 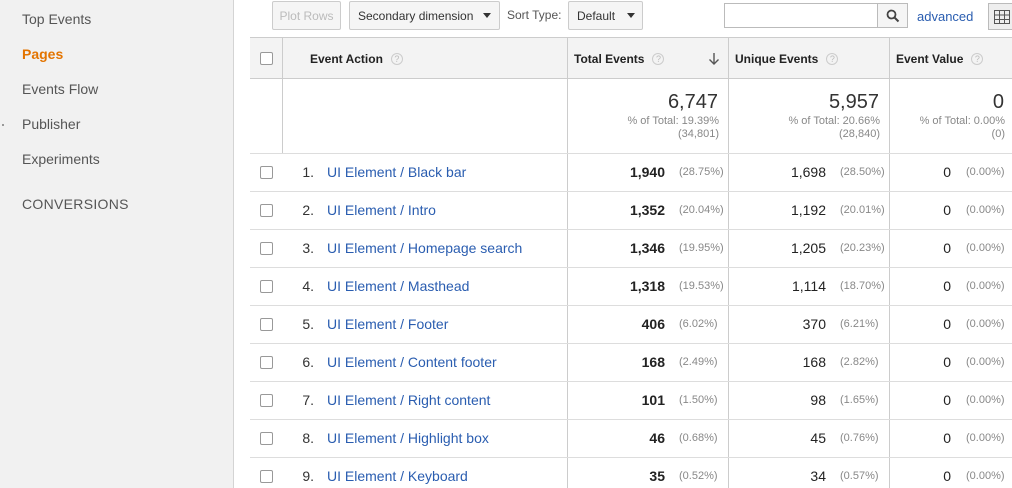 I want to click on sidebar-item-publisher: Publisher, so click(x=51, y=124).